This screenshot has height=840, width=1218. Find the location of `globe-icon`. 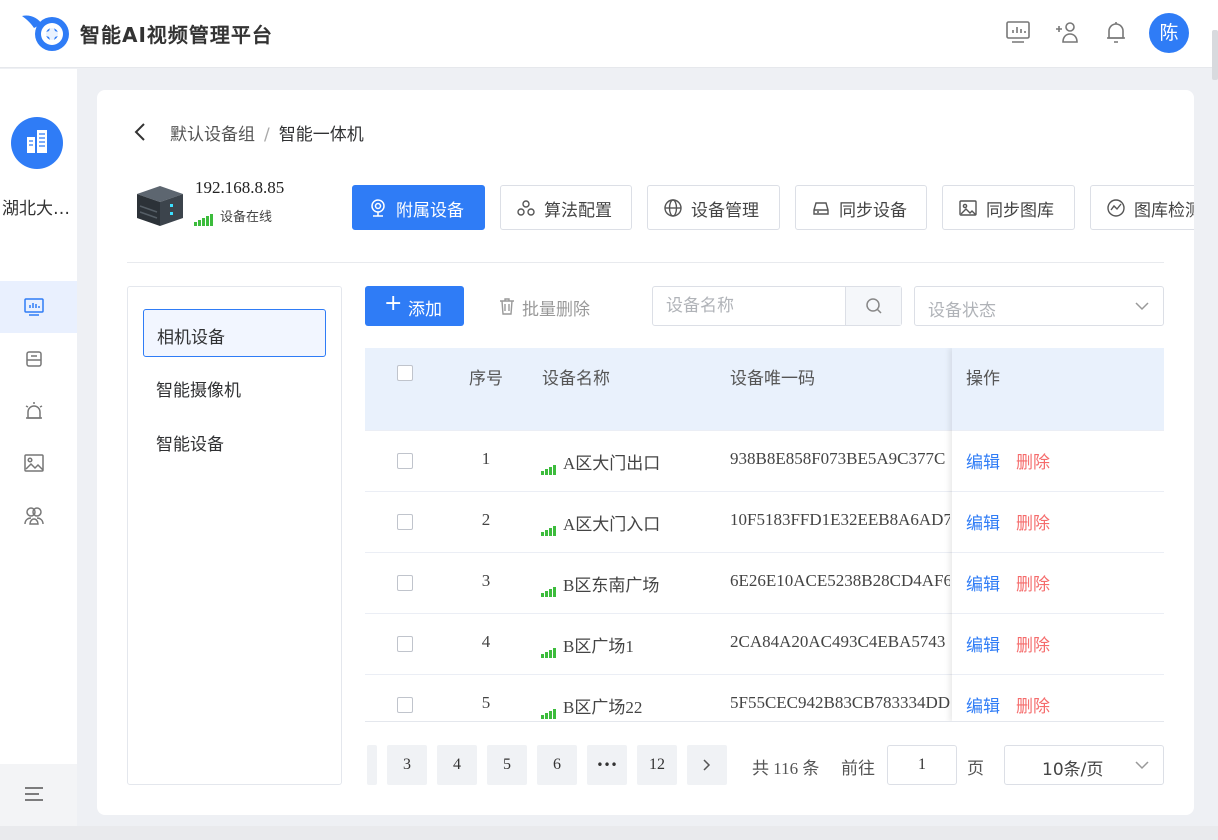

globe-icon is located at coordinates (673, 208).